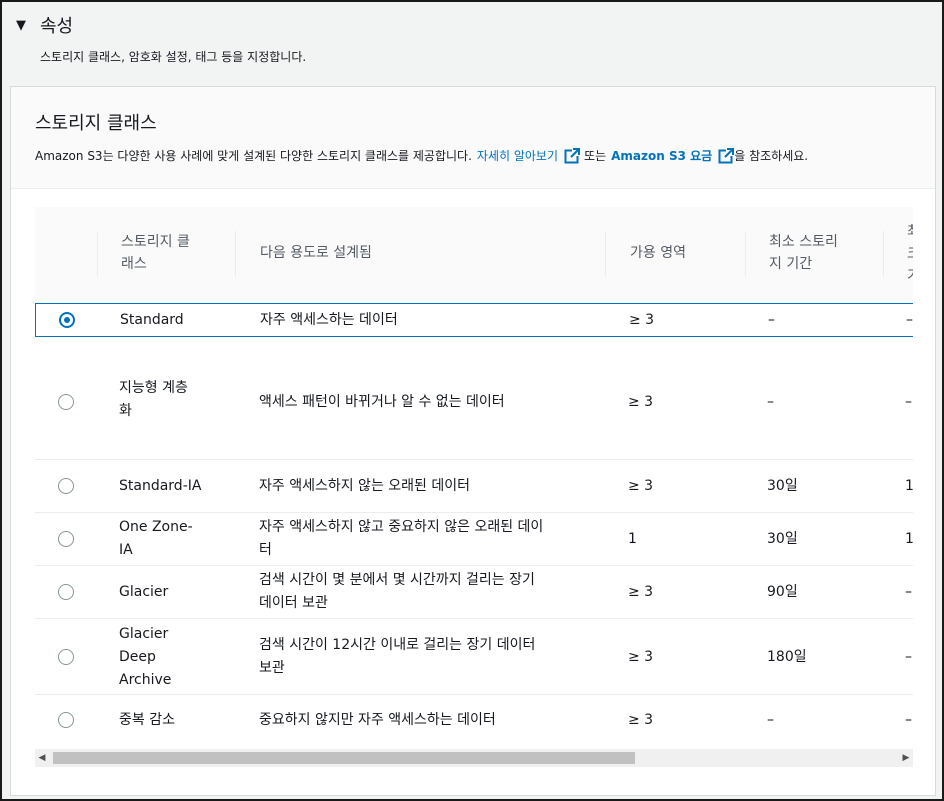  I want to click on cell-line: 화, so click(125, 411).